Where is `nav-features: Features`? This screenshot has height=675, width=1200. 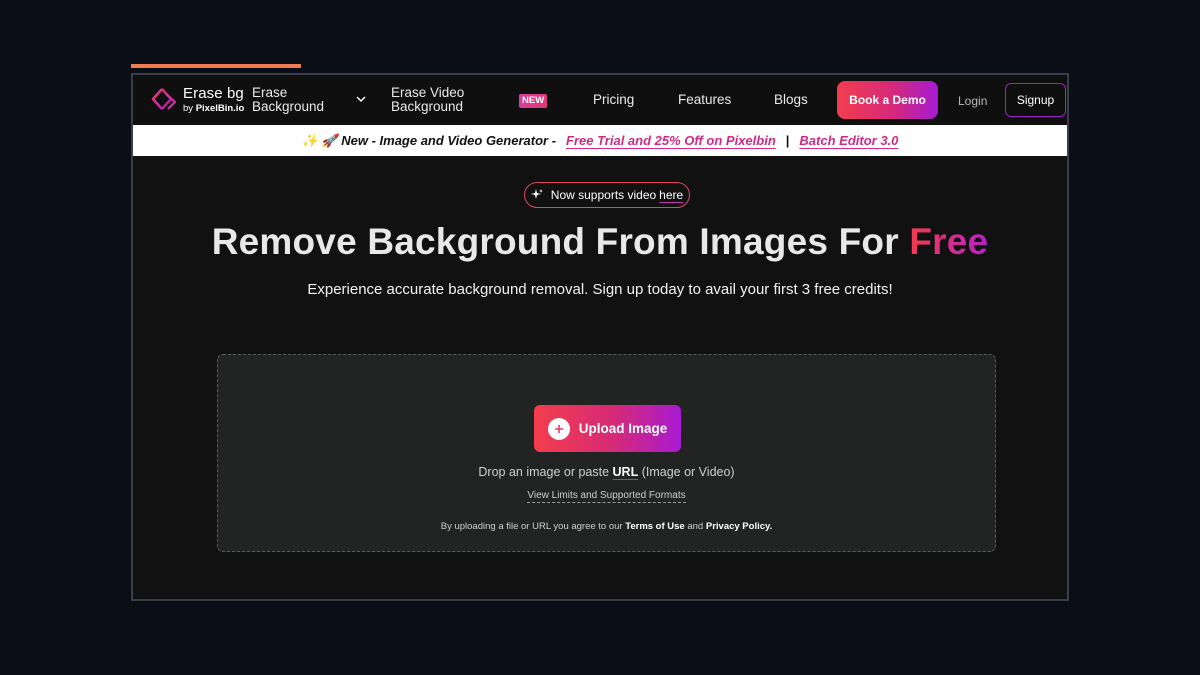
nav-features: Features is located at coordinates (704, 100).